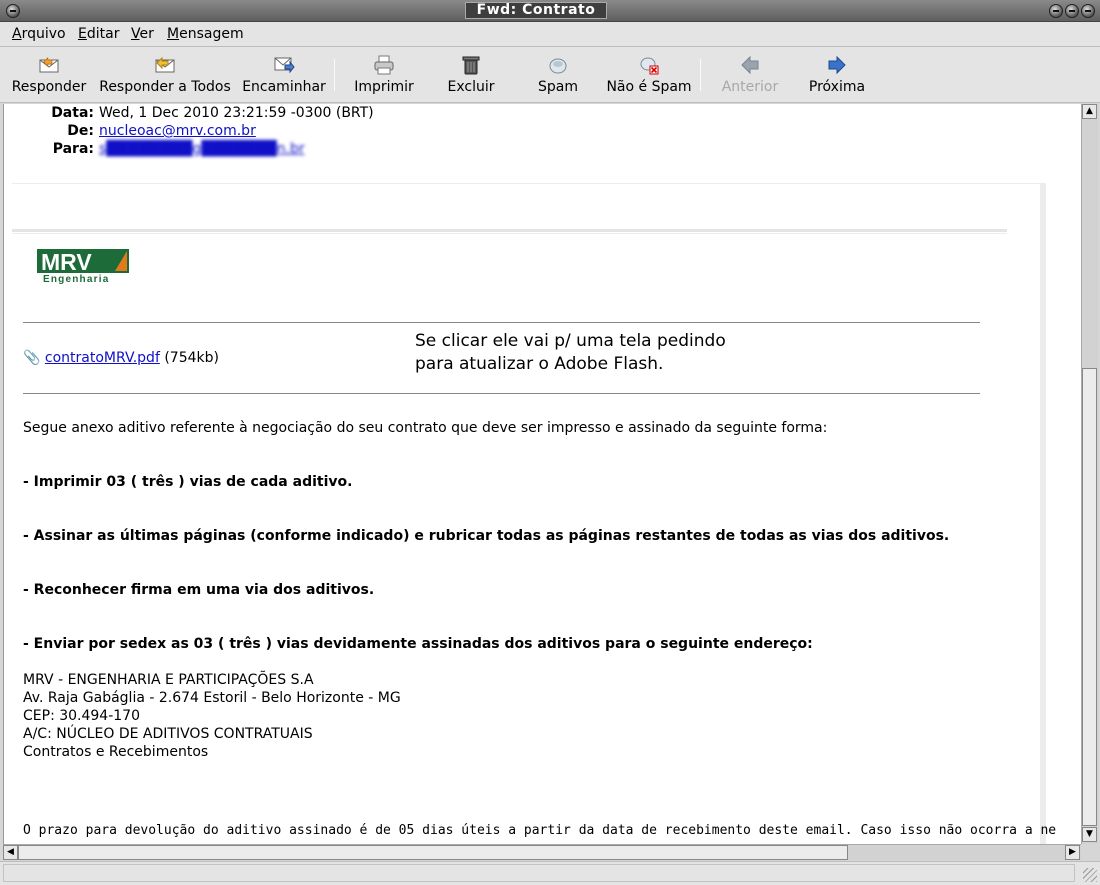 The height and width of the screenshot is (885, 1100). I want to click on arrow-right-icon, so click(837, 65).